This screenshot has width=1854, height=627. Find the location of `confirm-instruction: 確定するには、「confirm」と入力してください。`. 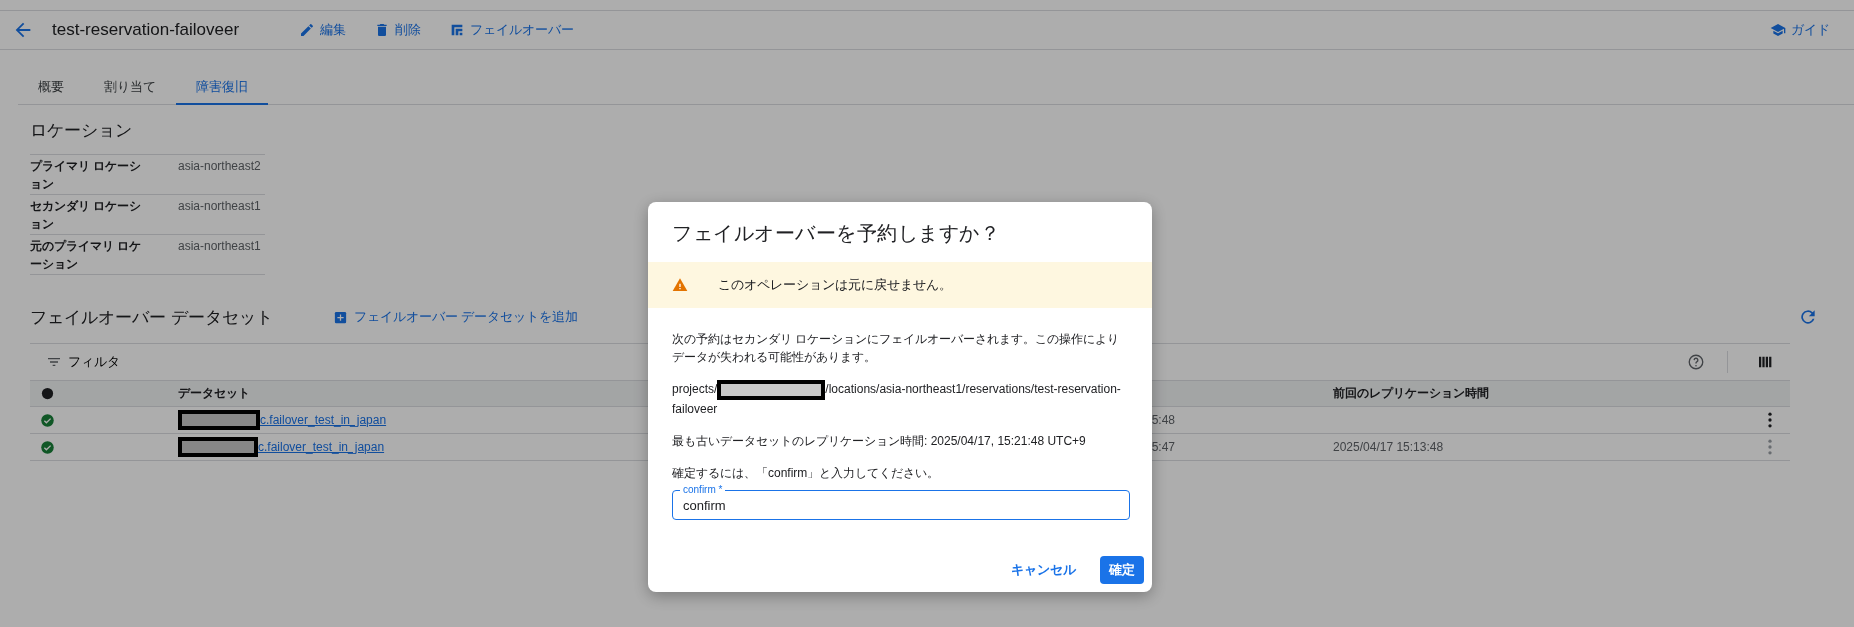

confirm-instruction: 確定するには、「confirm」と入力してください。 is located at coordinates (806, 473).